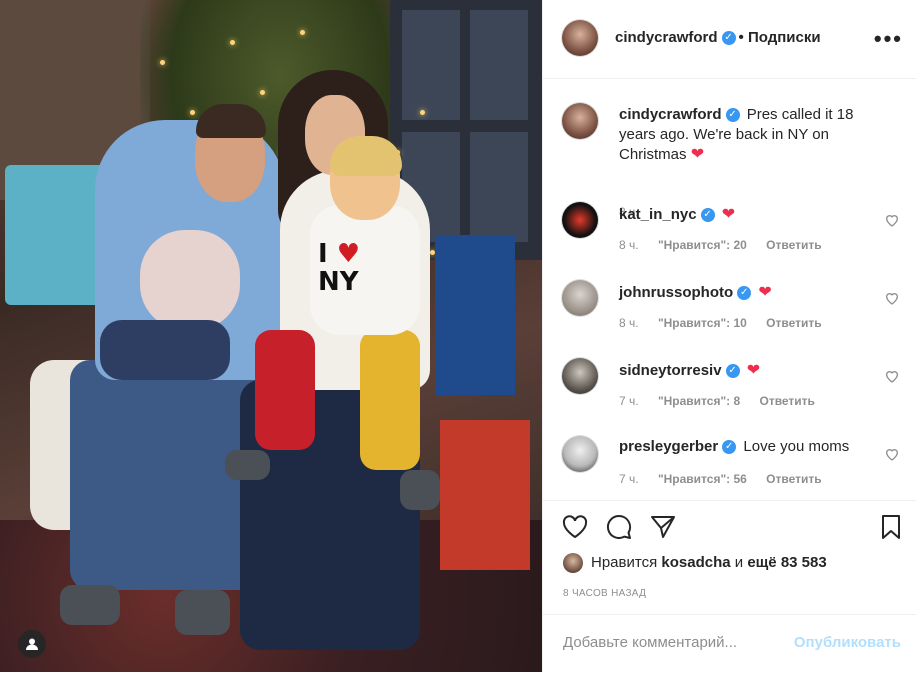 This screenshot has width=916, height=674. I want to click on comment-likes: "Нравится": 8, so click(699, 401).